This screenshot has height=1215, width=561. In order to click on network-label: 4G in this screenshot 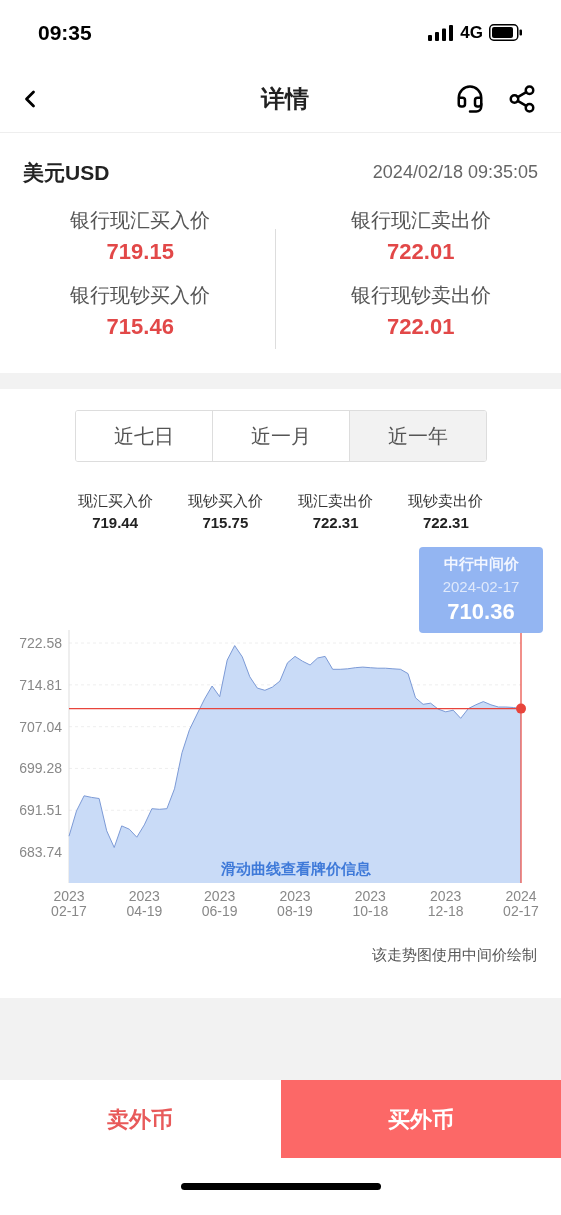, I will do `click(471, 32)`.